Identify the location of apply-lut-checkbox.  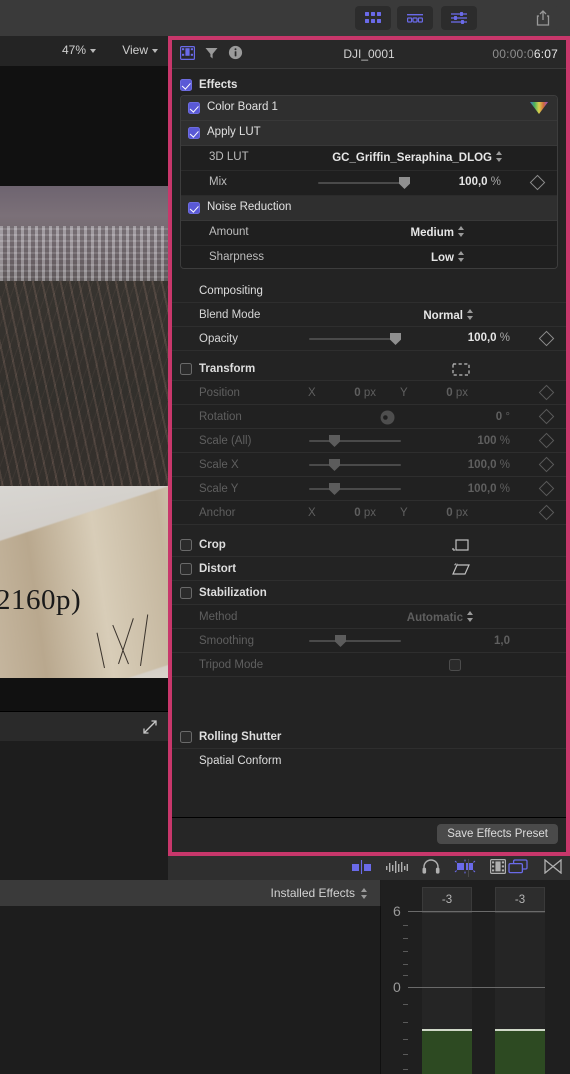
(194, 133).